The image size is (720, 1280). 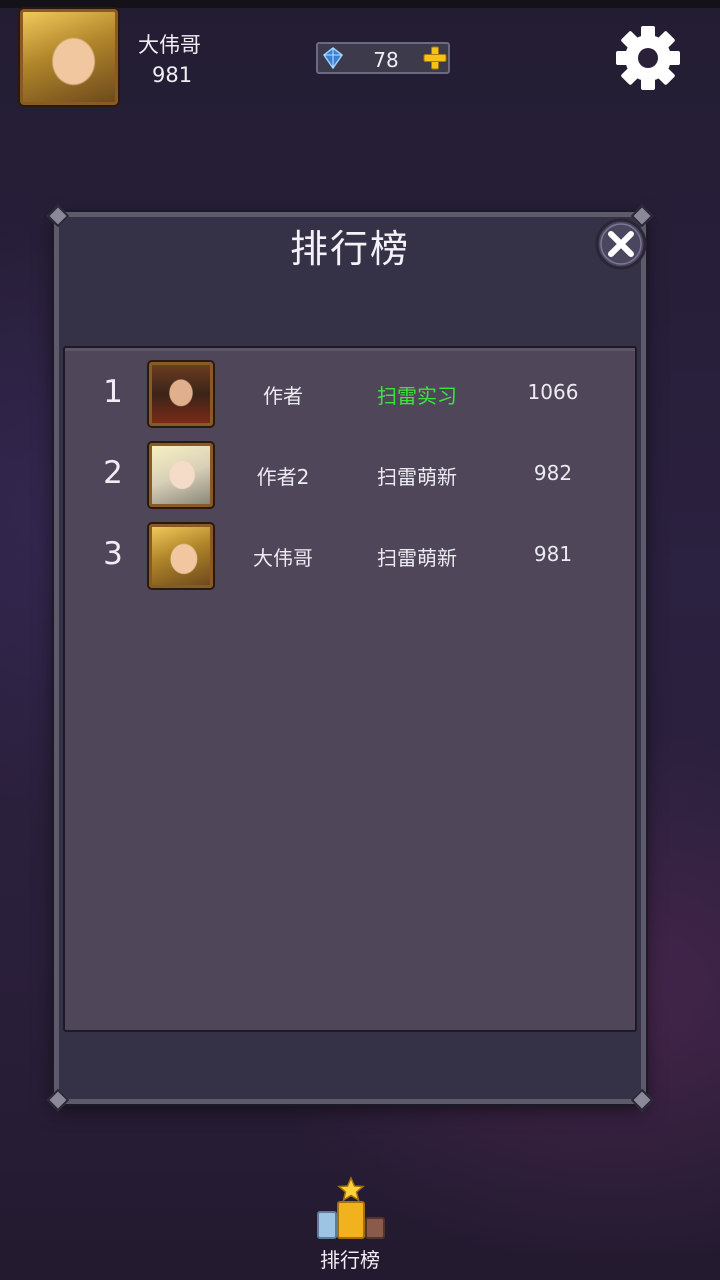 I want to click on gem-count: 78, so click(x=386, y=60).